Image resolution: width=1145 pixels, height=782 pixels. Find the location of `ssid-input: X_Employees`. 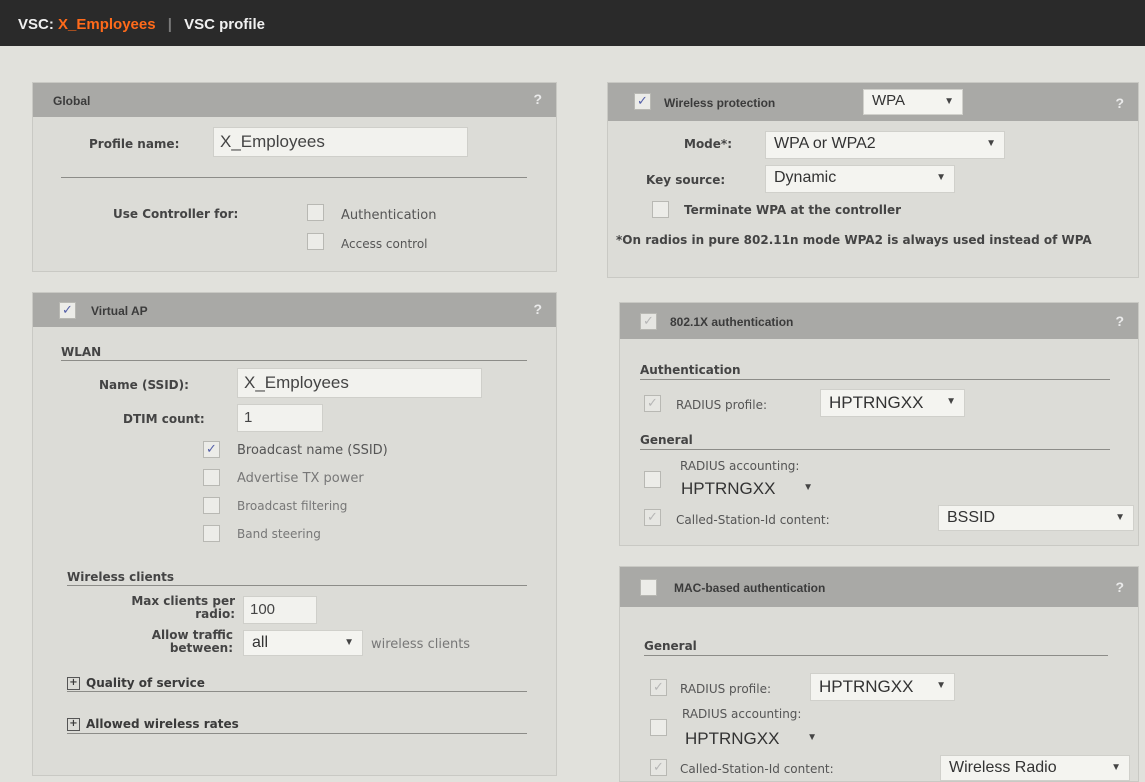

ssid-input: X_Employees is located at coordinates (359, 383).